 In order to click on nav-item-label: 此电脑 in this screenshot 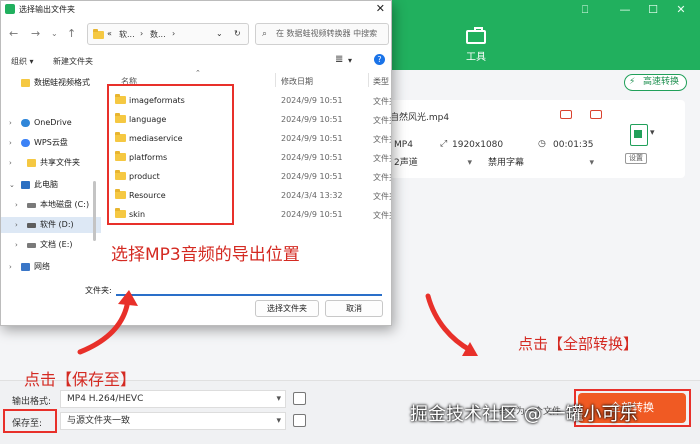, I will do `click(46, 184)`.